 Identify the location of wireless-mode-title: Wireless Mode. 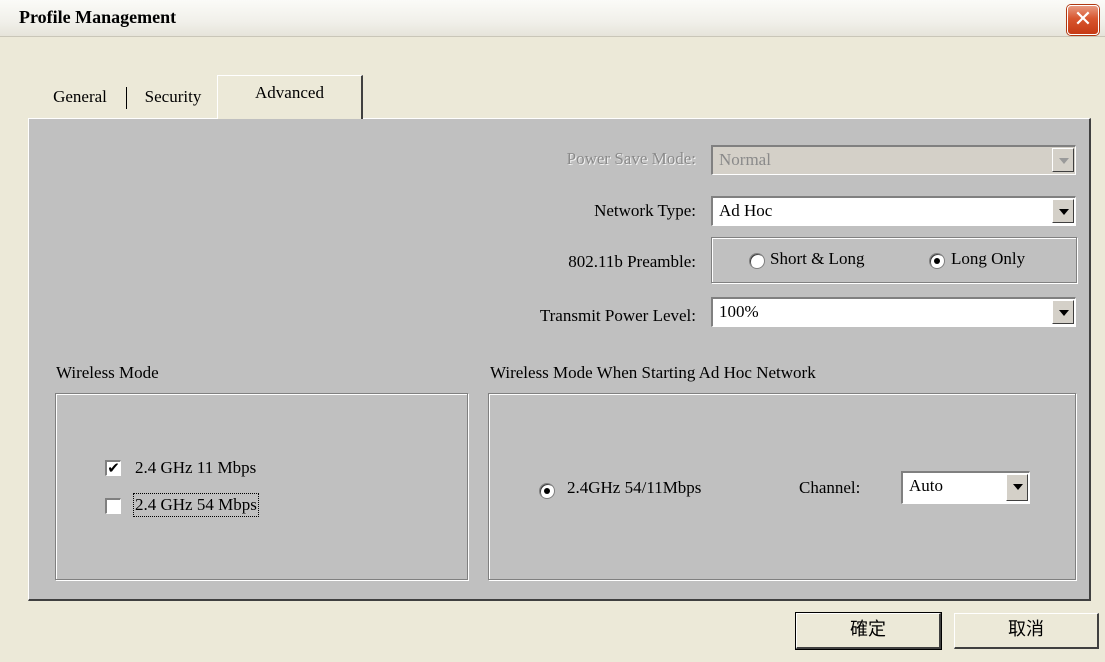
(107, 372).